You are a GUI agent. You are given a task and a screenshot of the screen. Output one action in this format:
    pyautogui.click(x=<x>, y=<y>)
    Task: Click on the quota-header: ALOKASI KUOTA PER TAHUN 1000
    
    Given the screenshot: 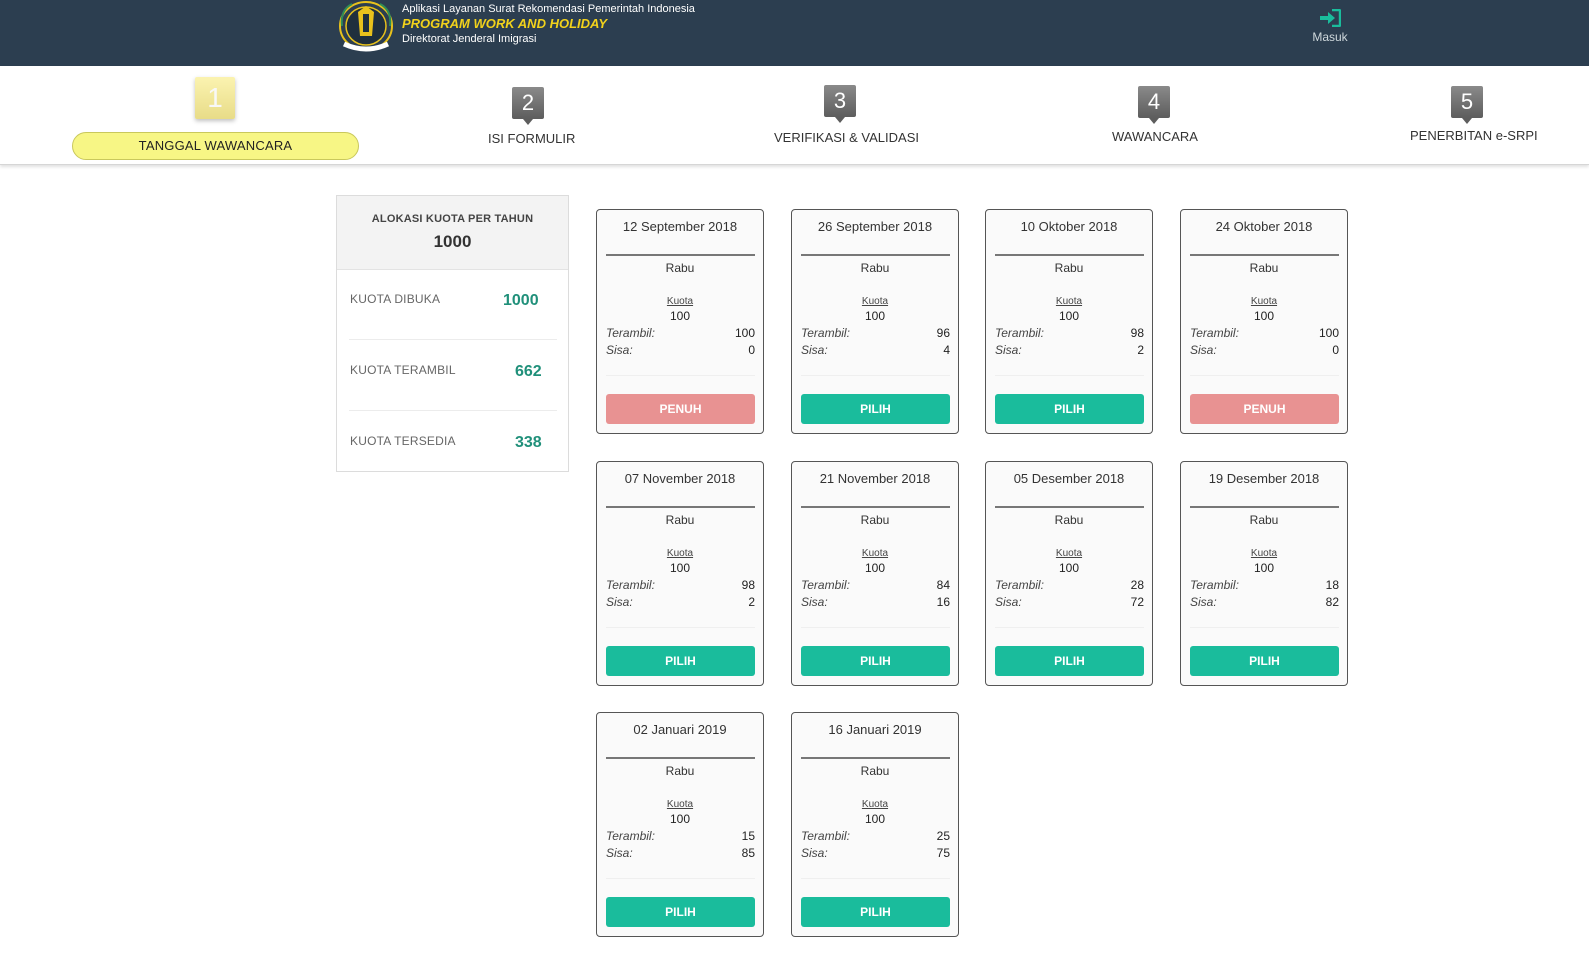 What is the action you would take?
    pyautogui.click(x=452, y=233)
    